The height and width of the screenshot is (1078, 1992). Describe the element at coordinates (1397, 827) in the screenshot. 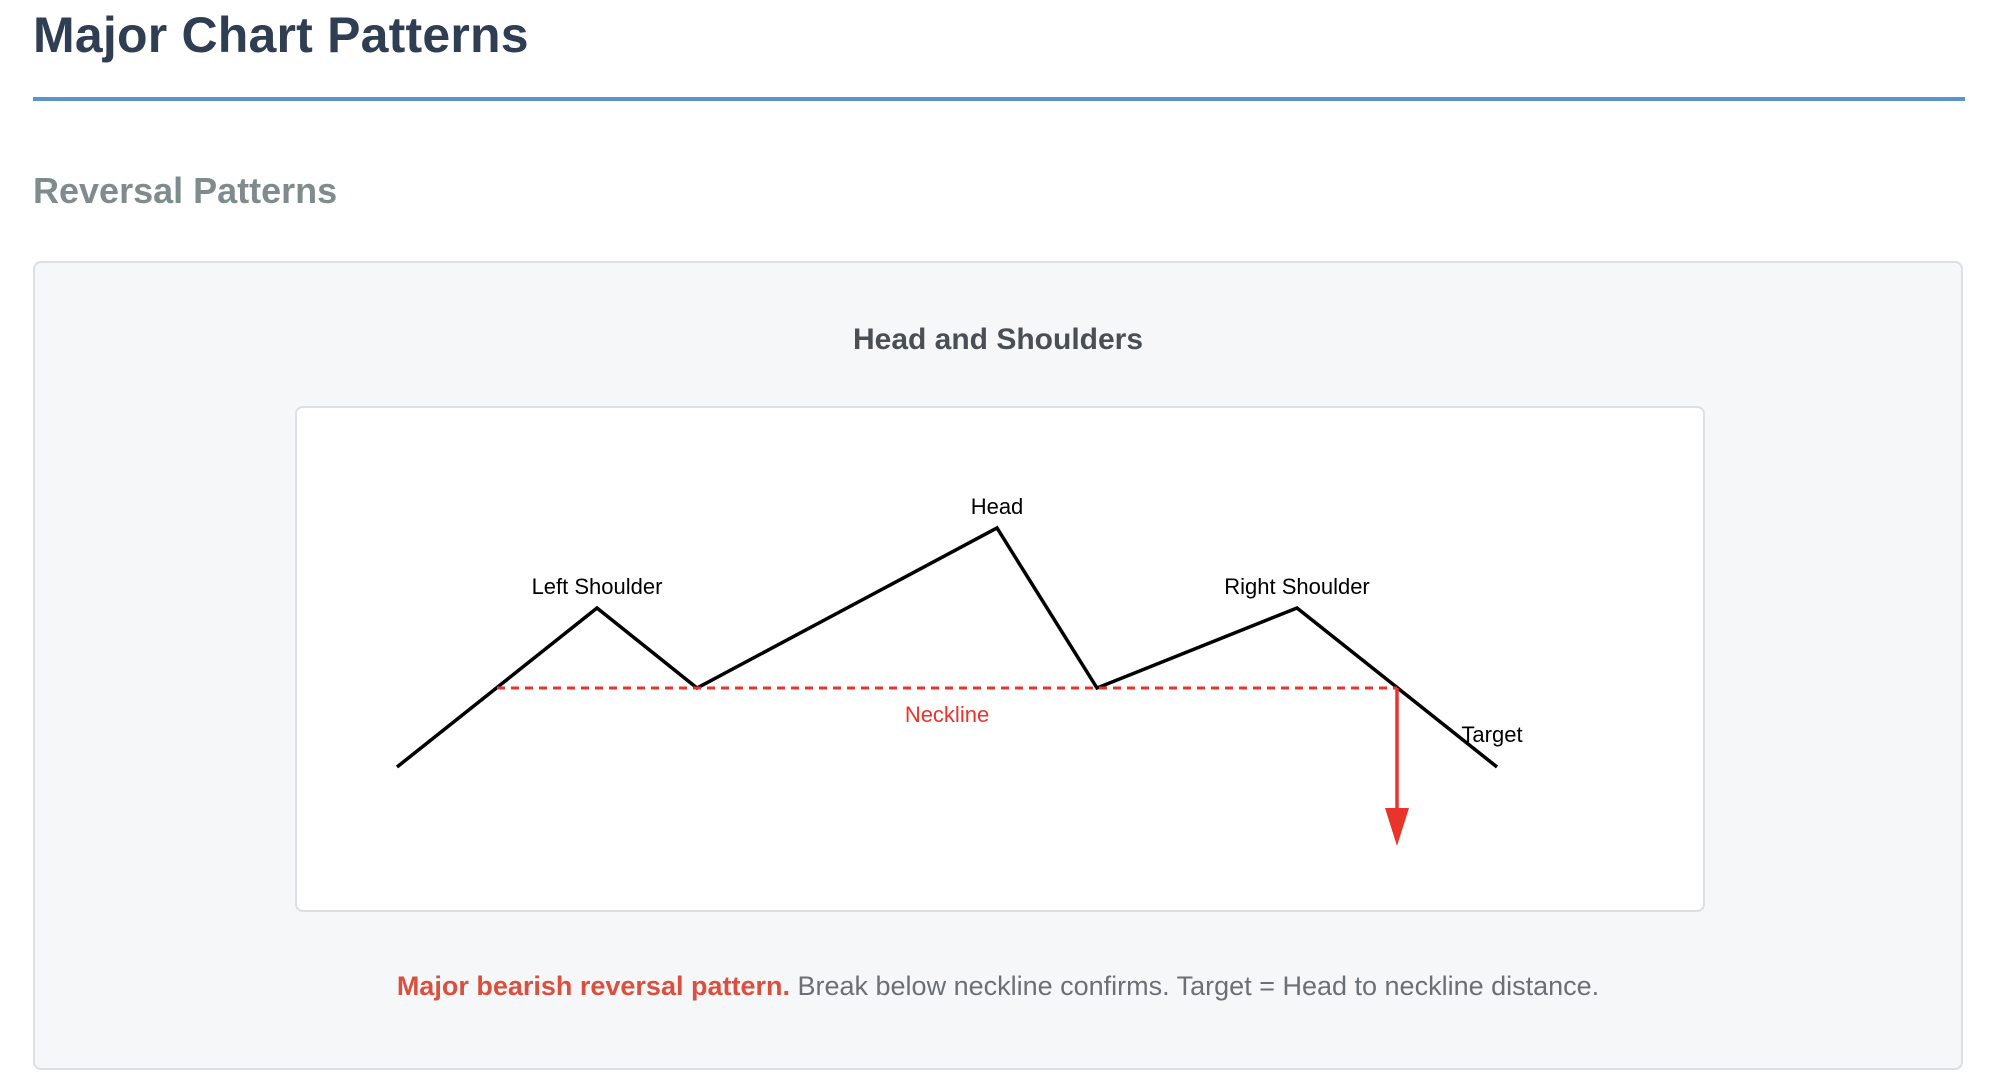

I see `target-arrow-head` at that location.